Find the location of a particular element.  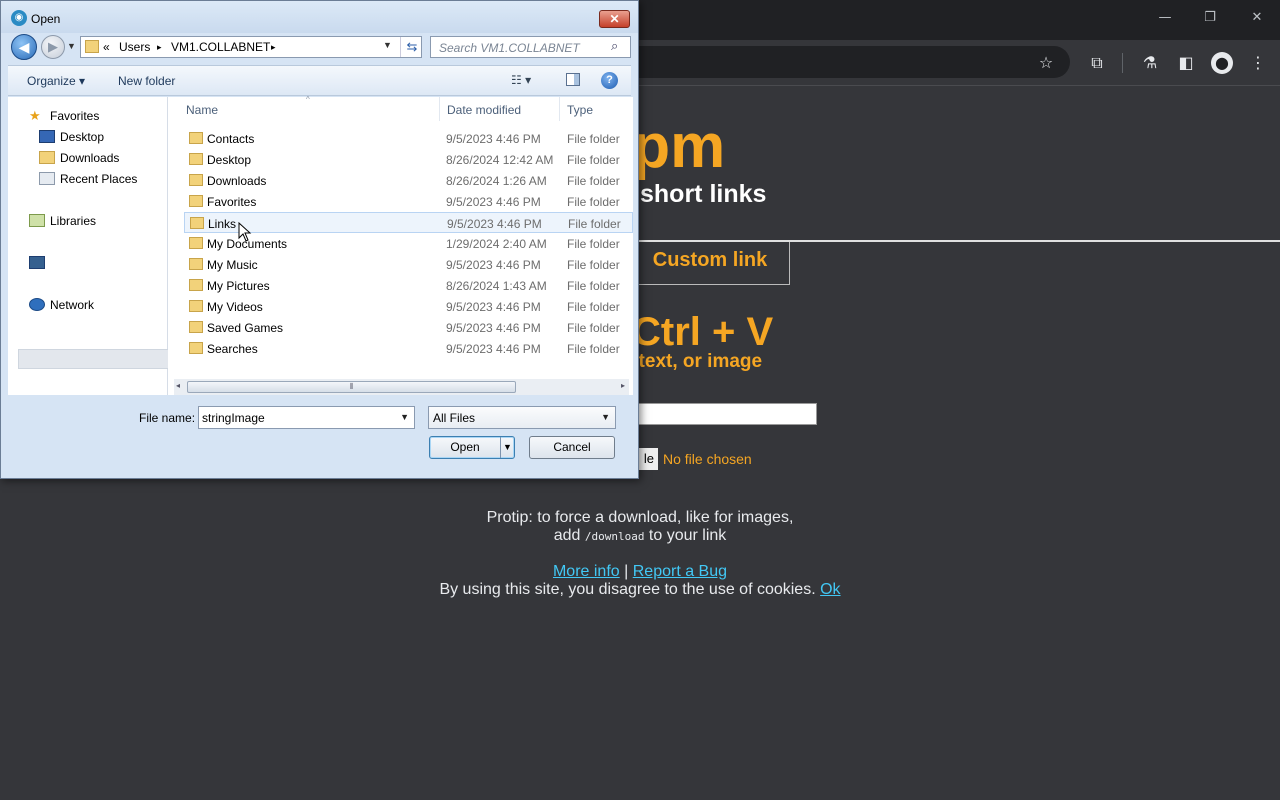

nav-computer is located at coordinates (95, 359).